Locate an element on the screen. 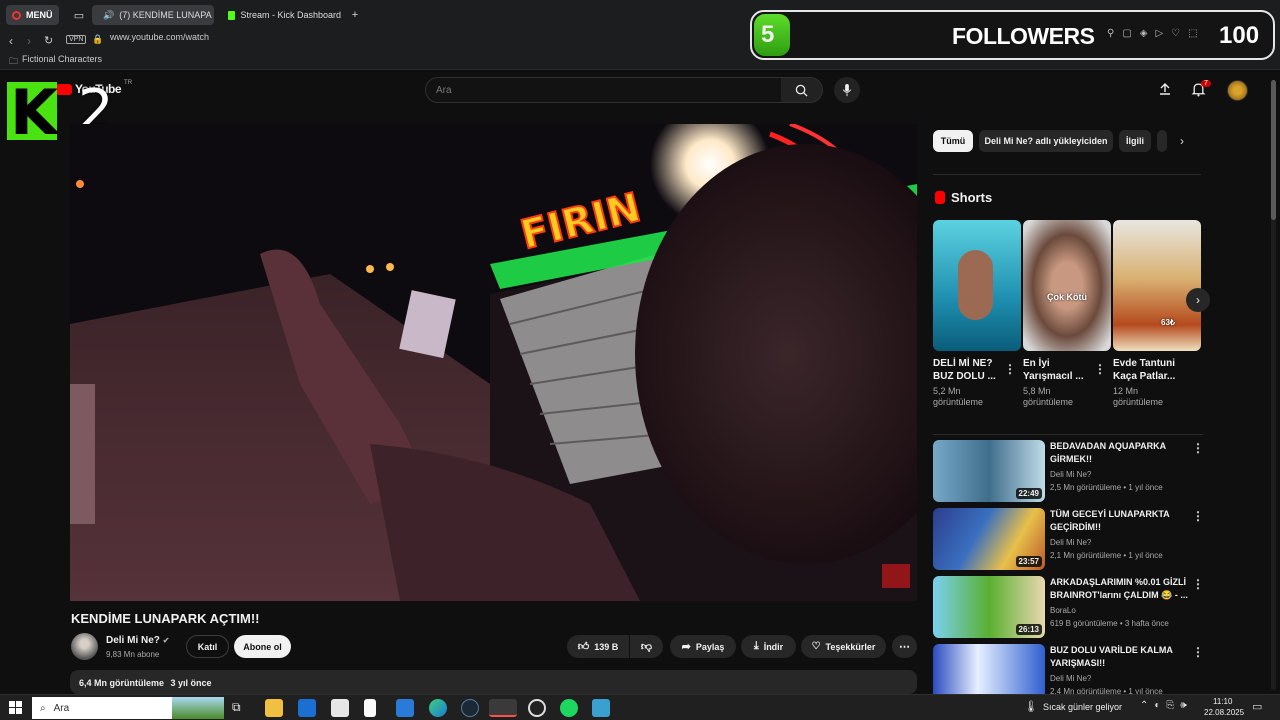  video-meta: 2,5 Mn görüntüleme • 1 yıl önce is located at coordinates (1106, 487).